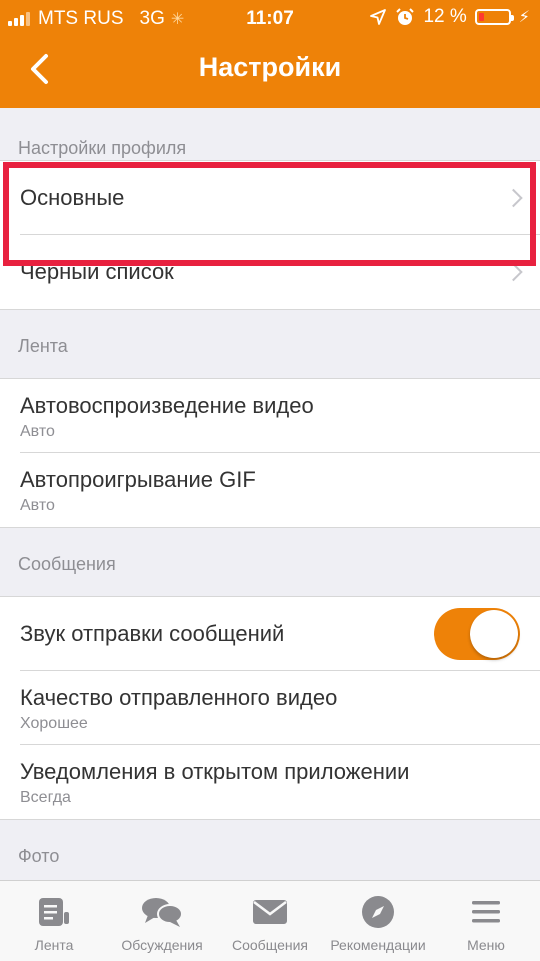 This screenshot has height=961, width=540. I want to click on tab-label: Лента, so click(54, 945).